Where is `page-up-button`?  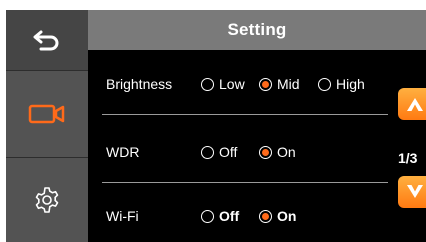 page-up-button is located at coordinates (412, 104).